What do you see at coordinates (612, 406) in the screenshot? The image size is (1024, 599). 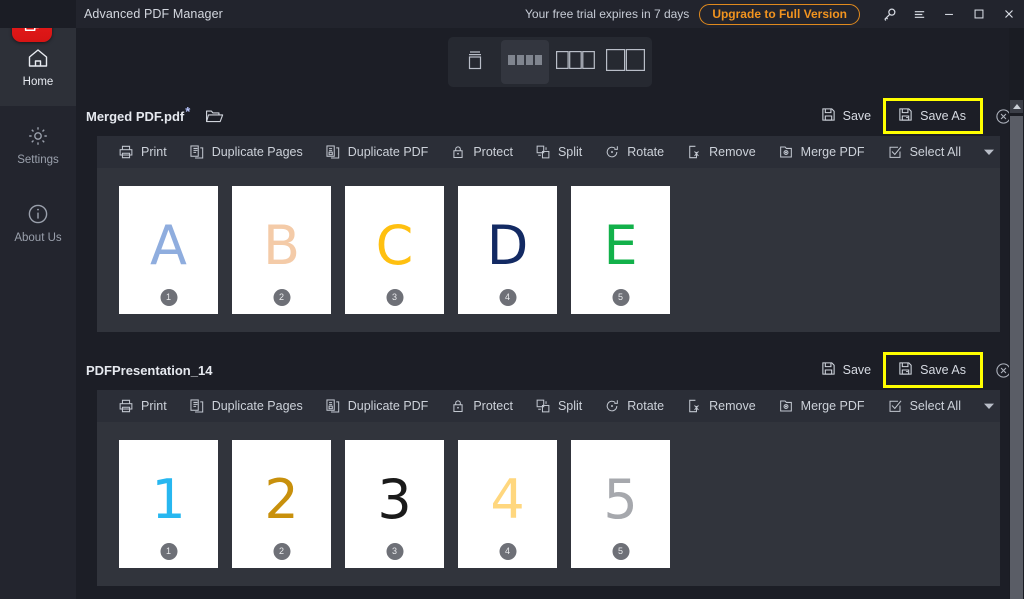 I see `rotate-icon` at bounding box center [612, 406].